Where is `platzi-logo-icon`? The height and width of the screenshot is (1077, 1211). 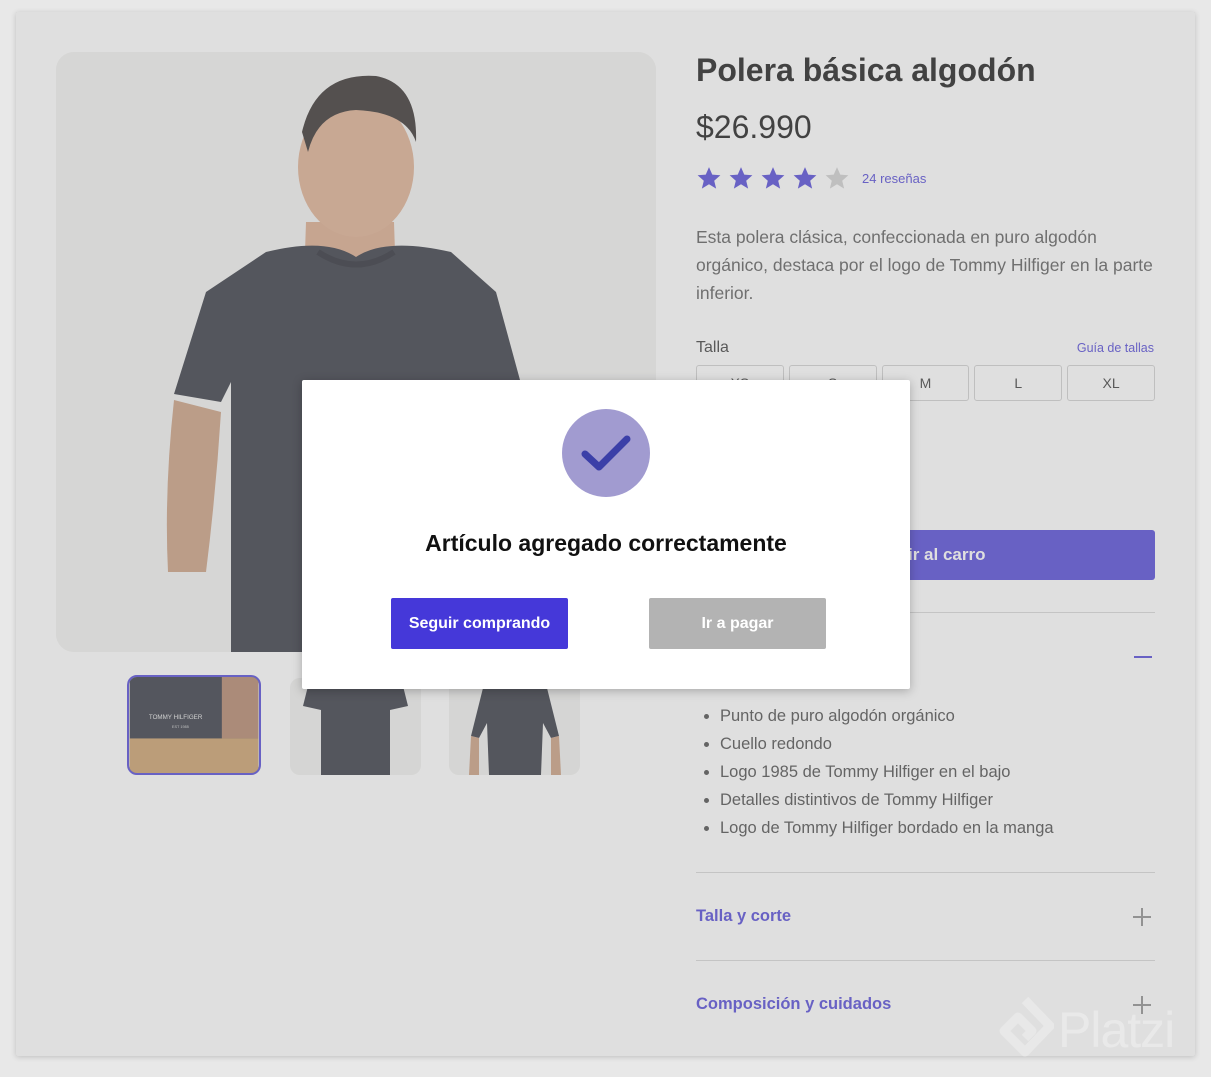
platzi-logo-icon is located at coordinates (1026, 1026).